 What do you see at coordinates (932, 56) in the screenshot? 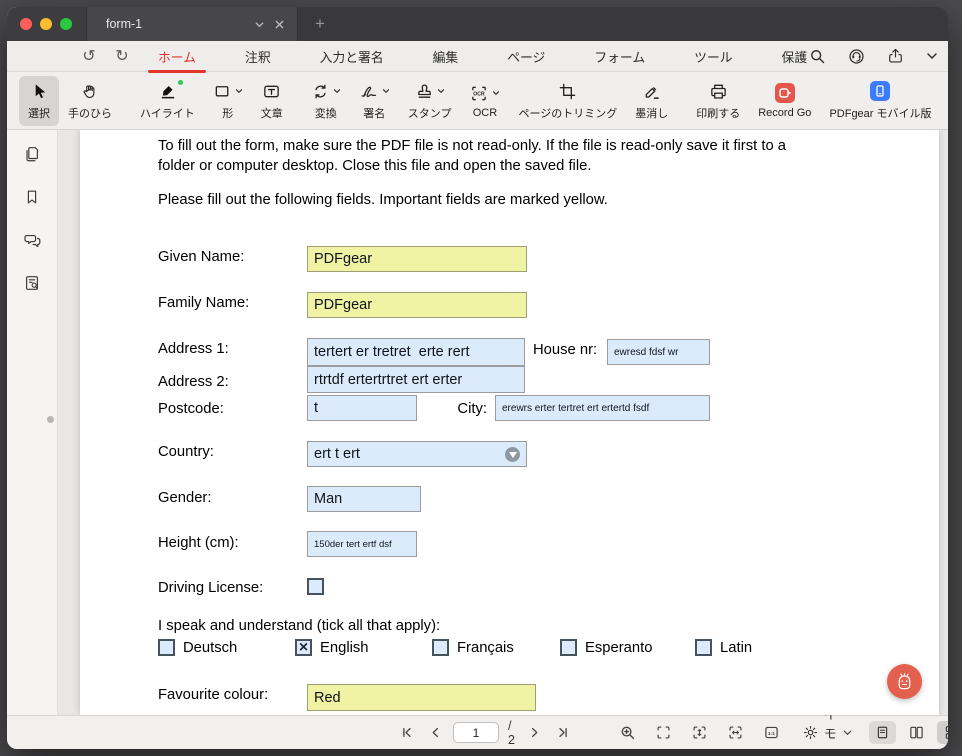
I see `collapse-toolbar-chevron-icon` at bounding box center [932, 56].